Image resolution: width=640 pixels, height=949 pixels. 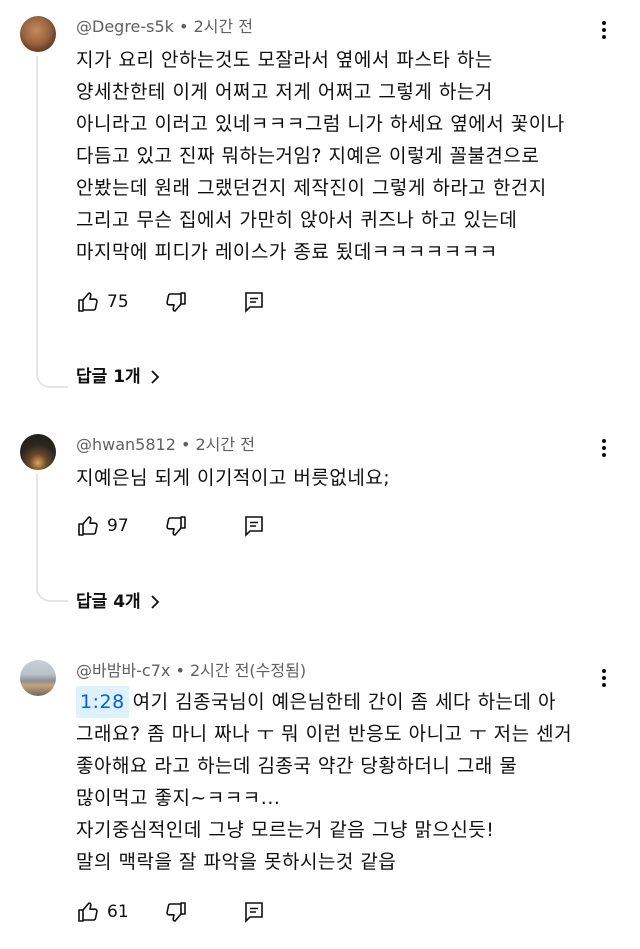 I want to click on comment-actions: 97, so click(x=186, y=526).